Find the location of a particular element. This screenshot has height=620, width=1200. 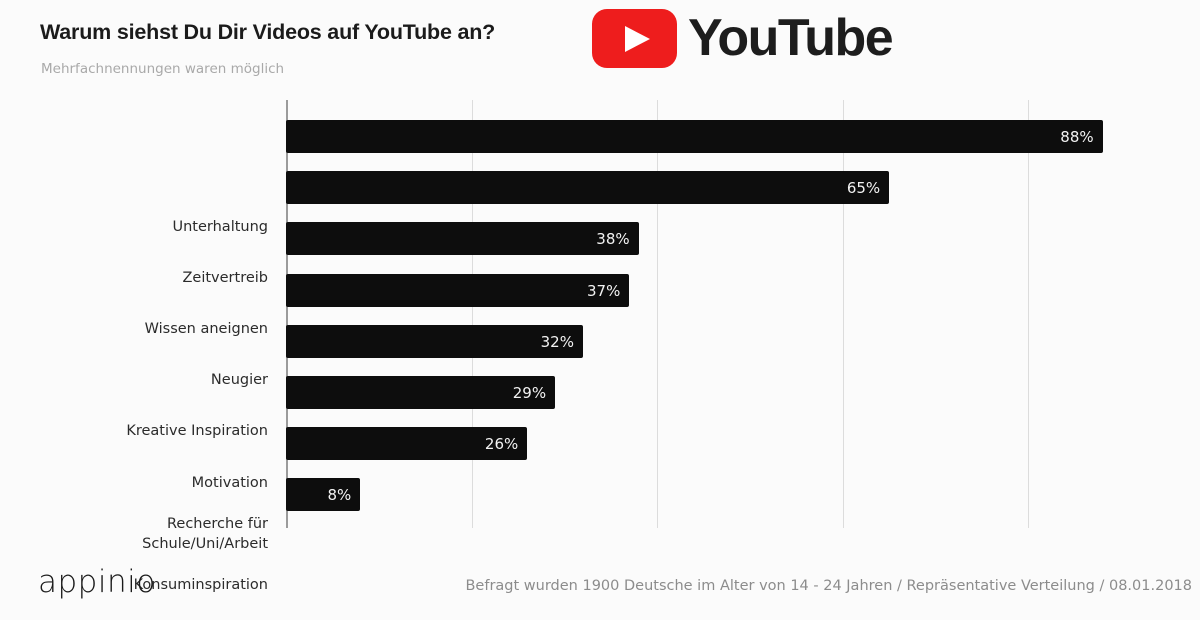

category-label: Unterhaltung is located at coordinates (220, 226).